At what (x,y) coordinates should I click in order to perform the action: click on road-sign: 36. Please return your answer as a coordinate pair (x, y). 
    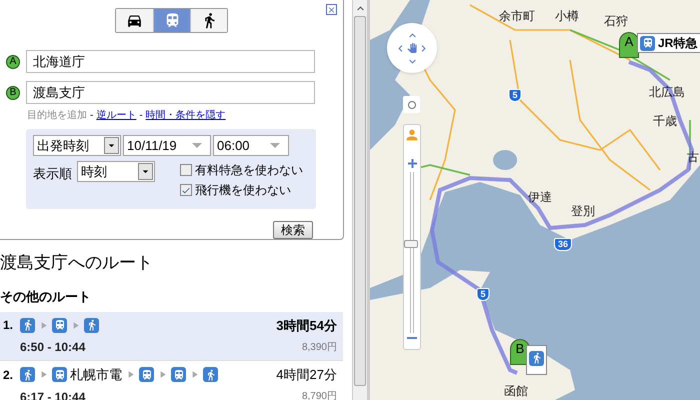
    Looking at the image, I should click on (563, 244).